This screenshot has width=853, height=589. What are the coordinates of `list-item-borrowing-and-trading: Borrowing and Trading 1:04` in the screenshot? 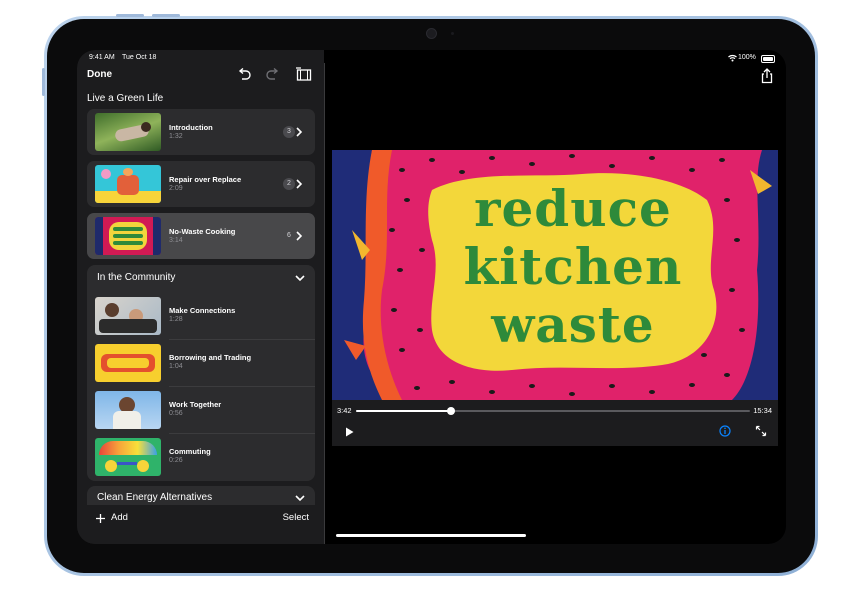 It's located at (201, 362).